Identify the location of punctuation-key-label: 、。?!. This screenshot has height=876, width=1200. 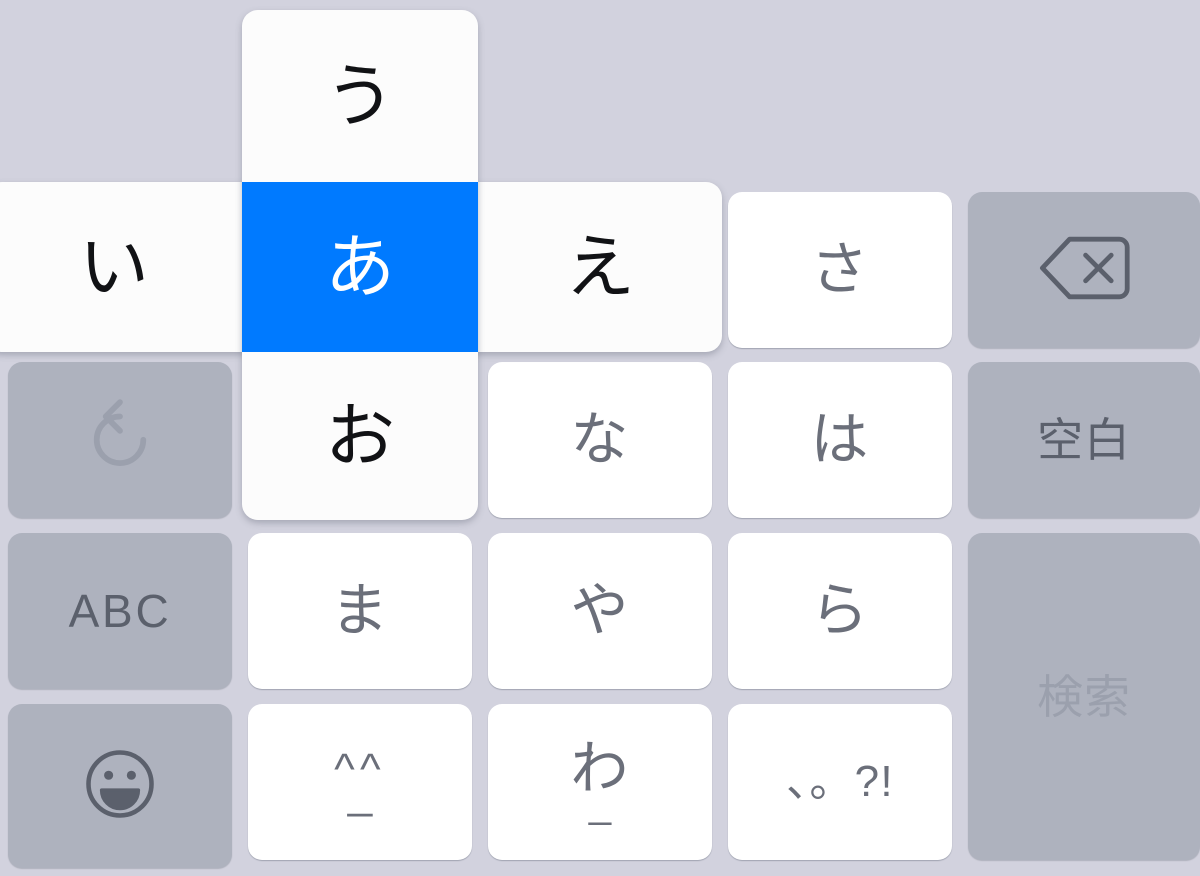
(840, 781).